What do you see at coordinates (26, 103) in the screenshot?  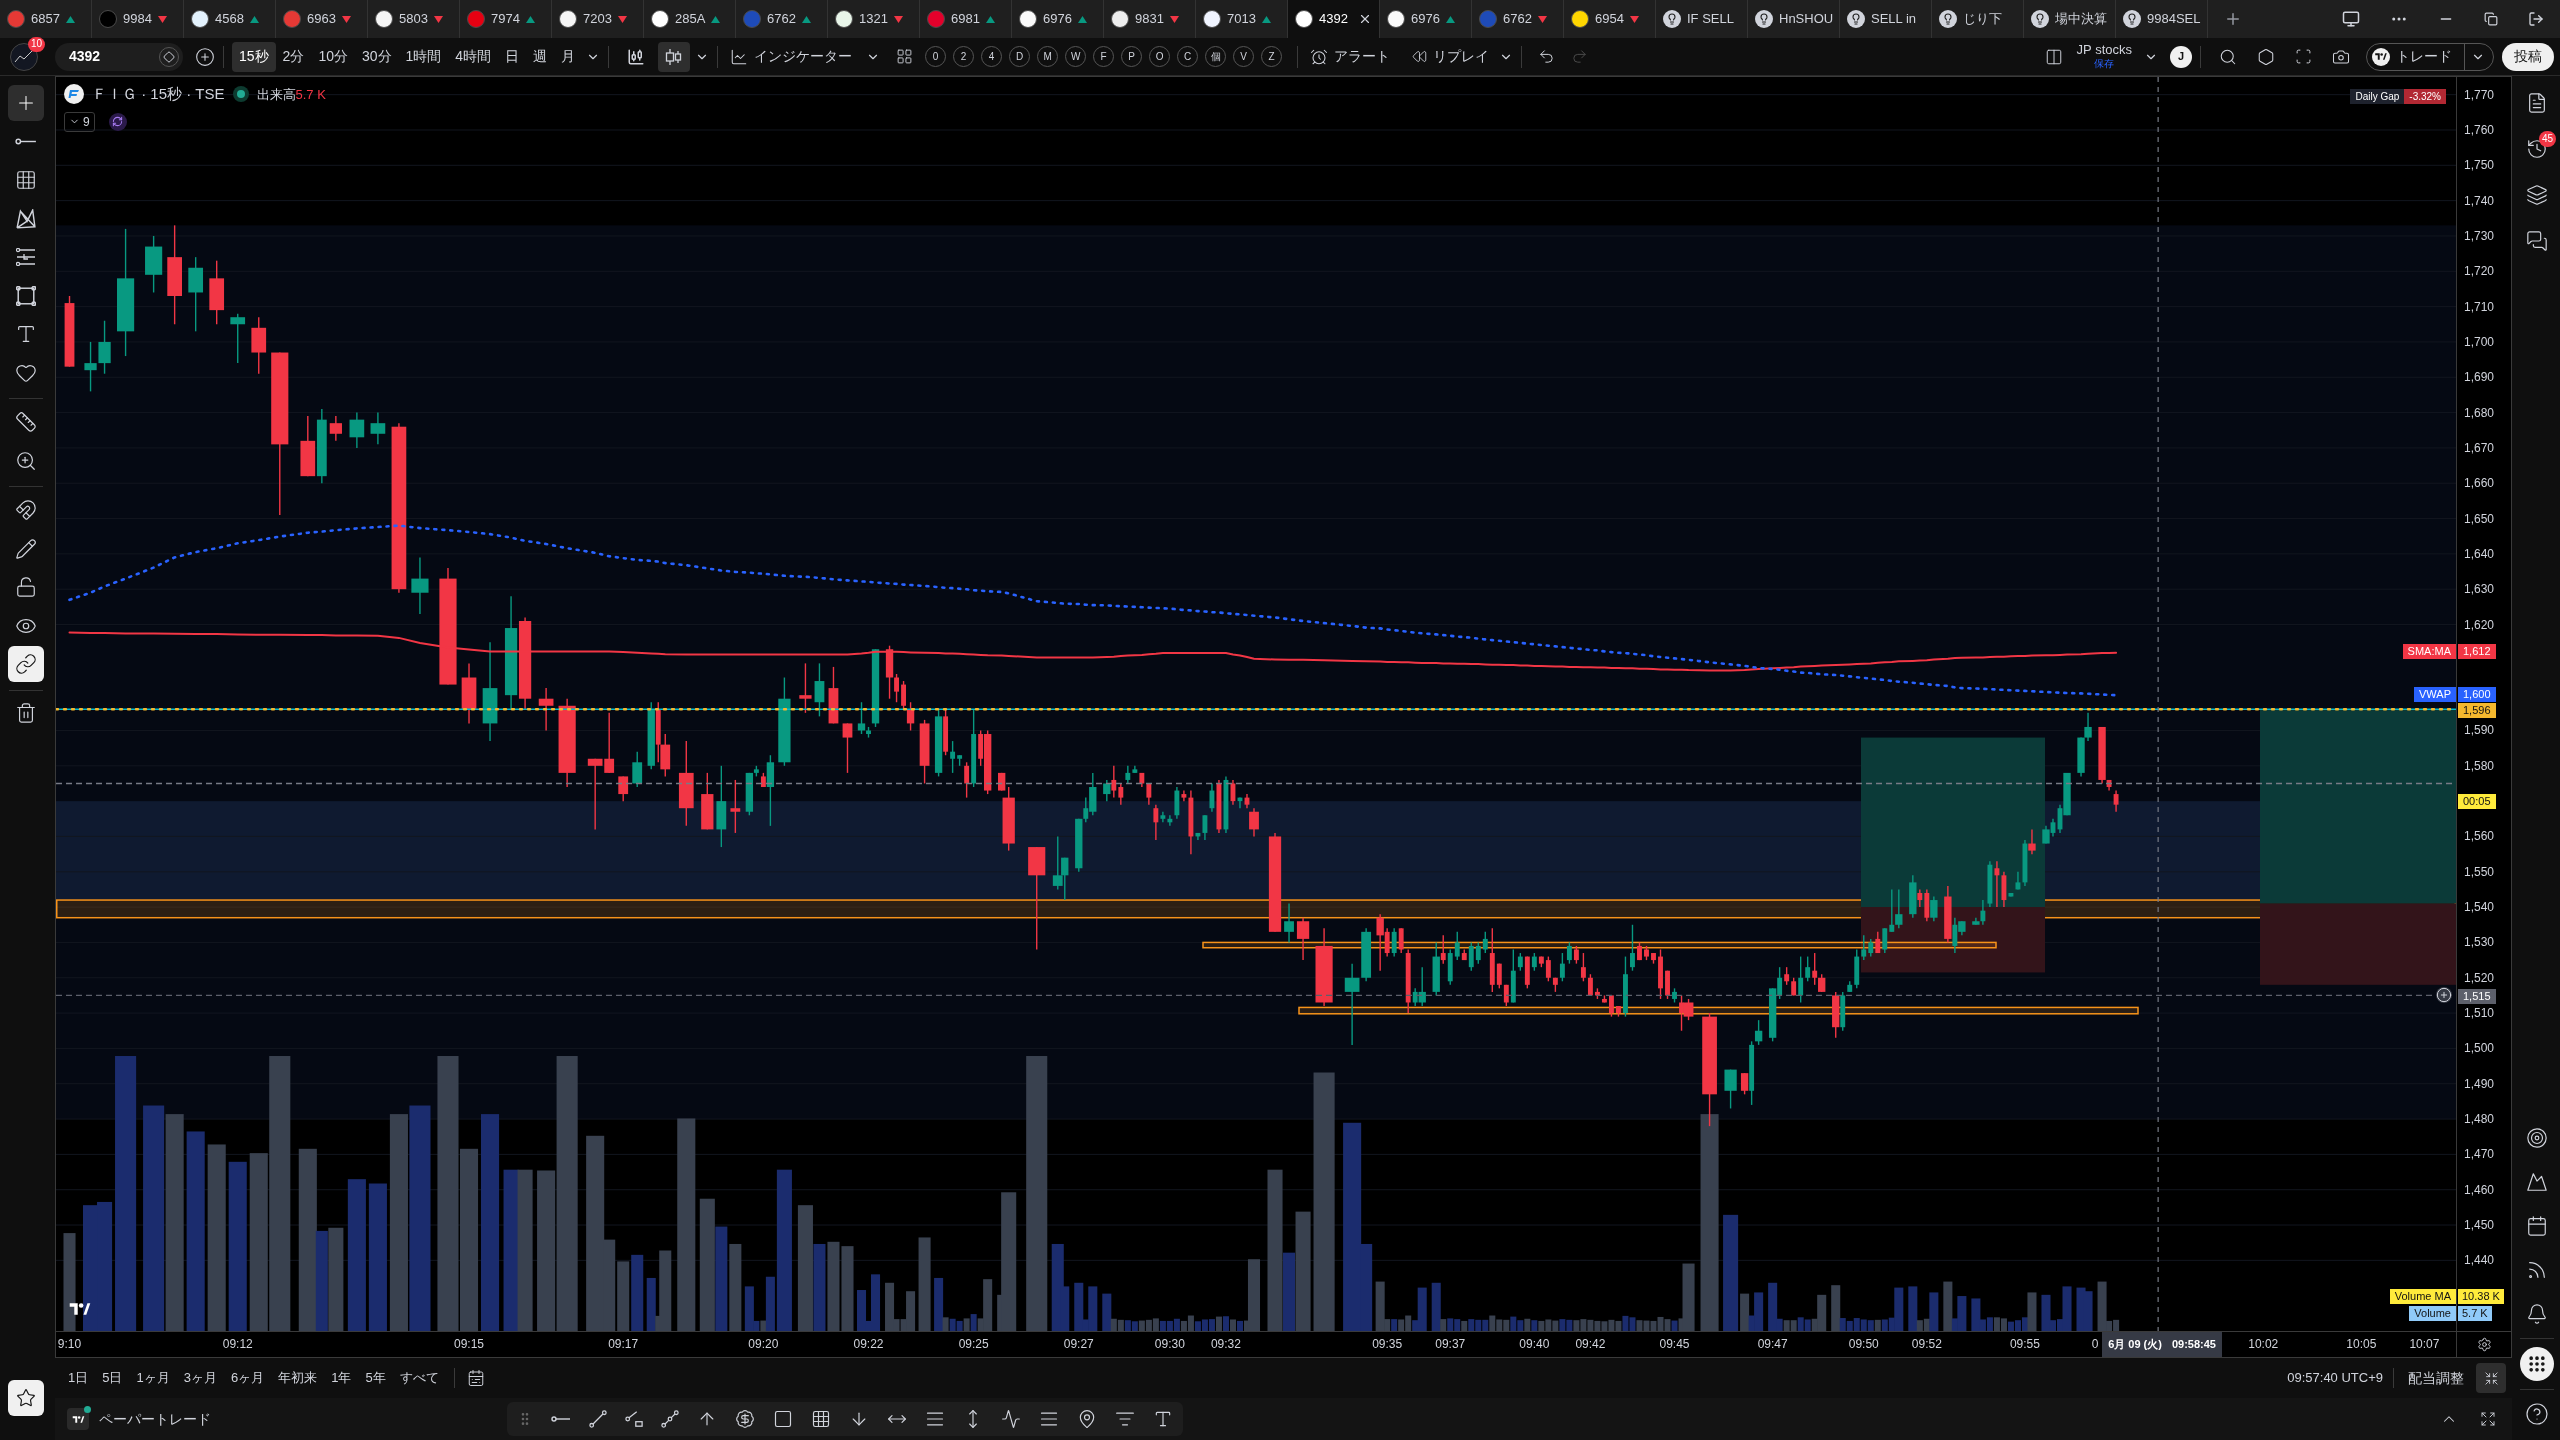 I see `drawing-tool-button` at bounding box center [26, 103].